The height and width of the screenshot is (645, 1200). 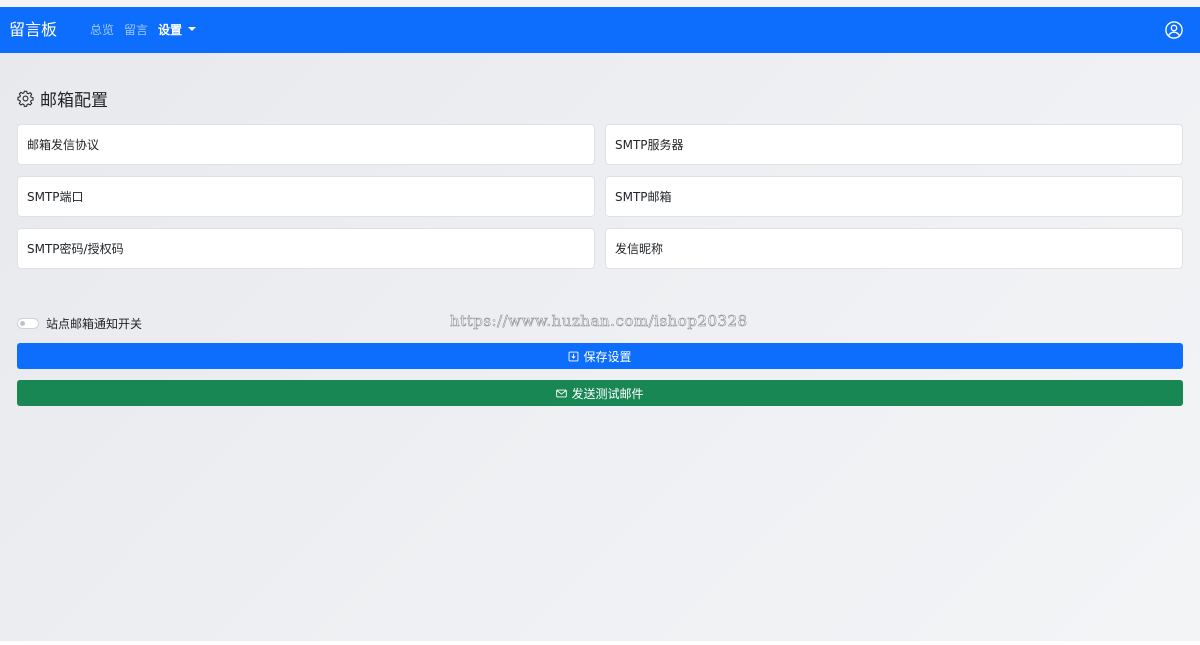 I want to click on sender-name-field, so click(x=894, y=248).